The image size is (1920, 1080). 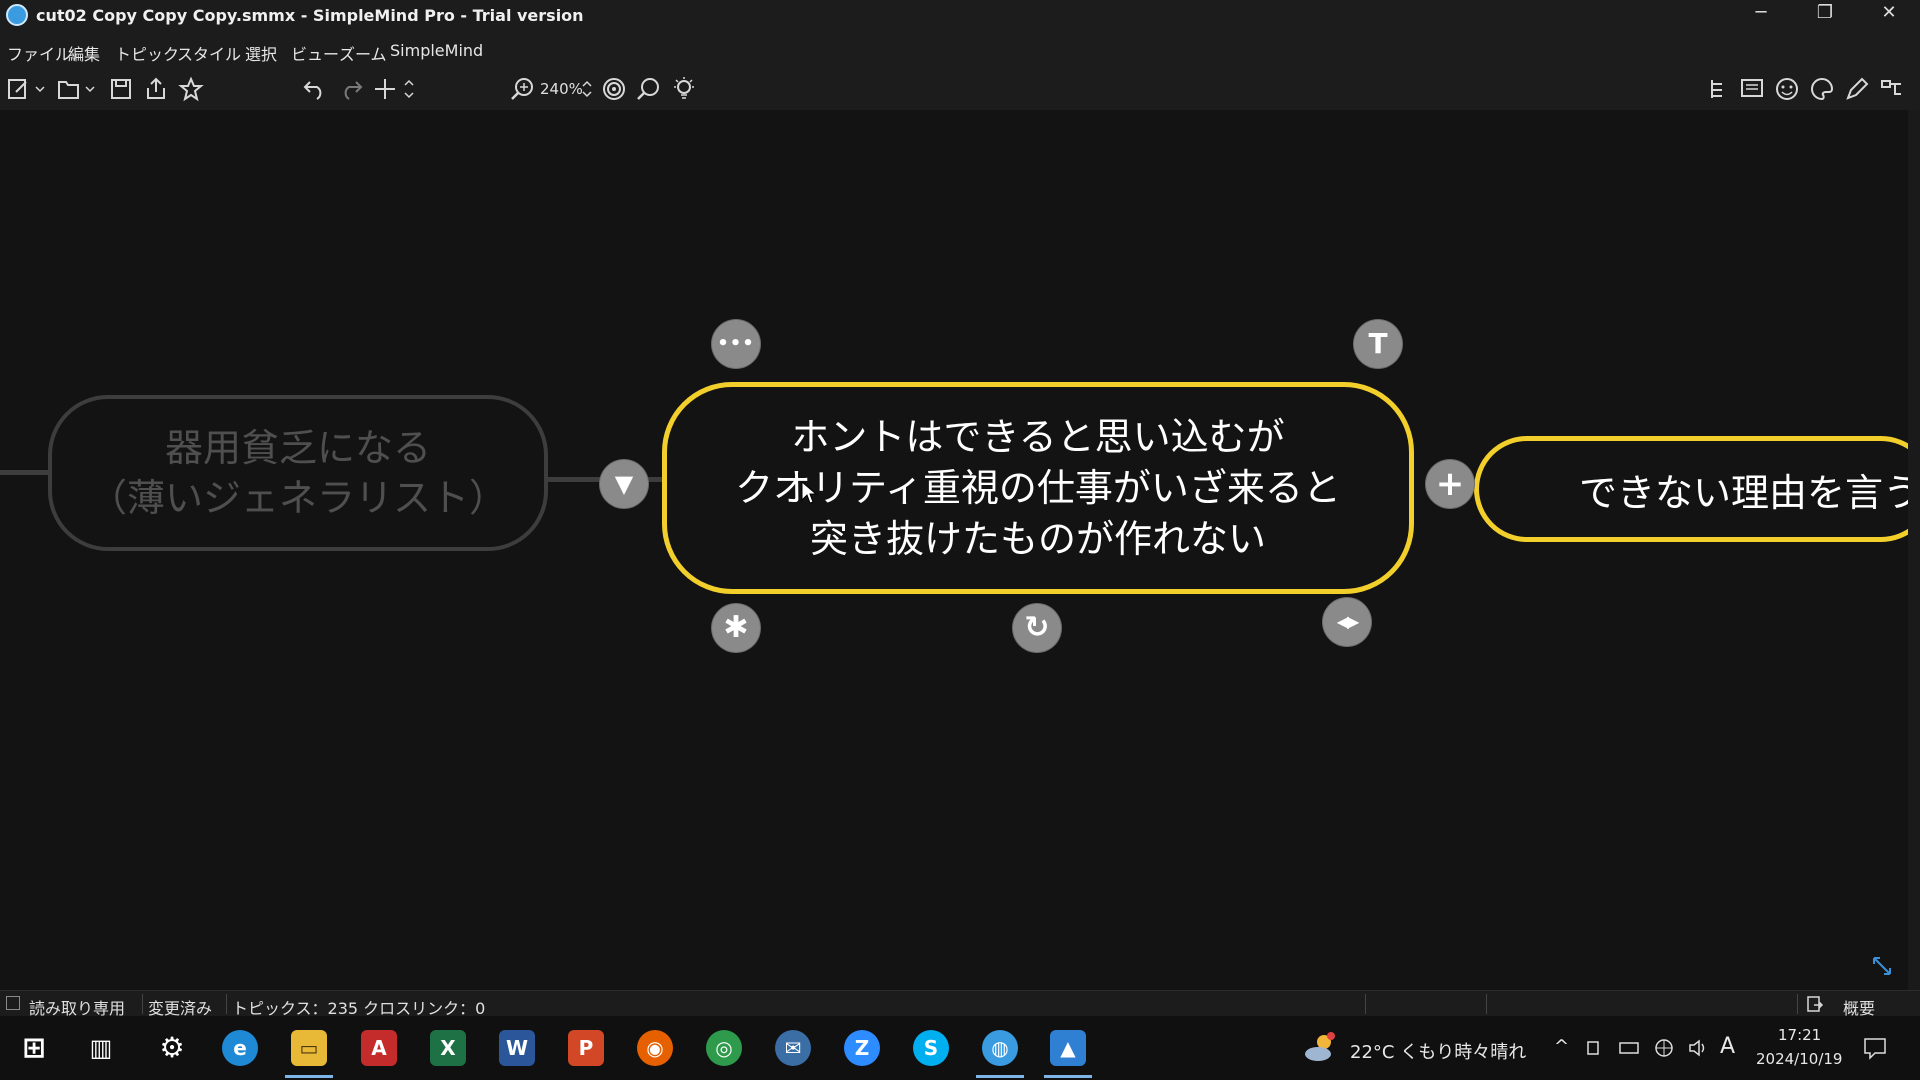 What do you see at coordinates (655, 1048) in the screenshot?
I see `firefox-icon: ◉` at bounding box center [655, 1048].